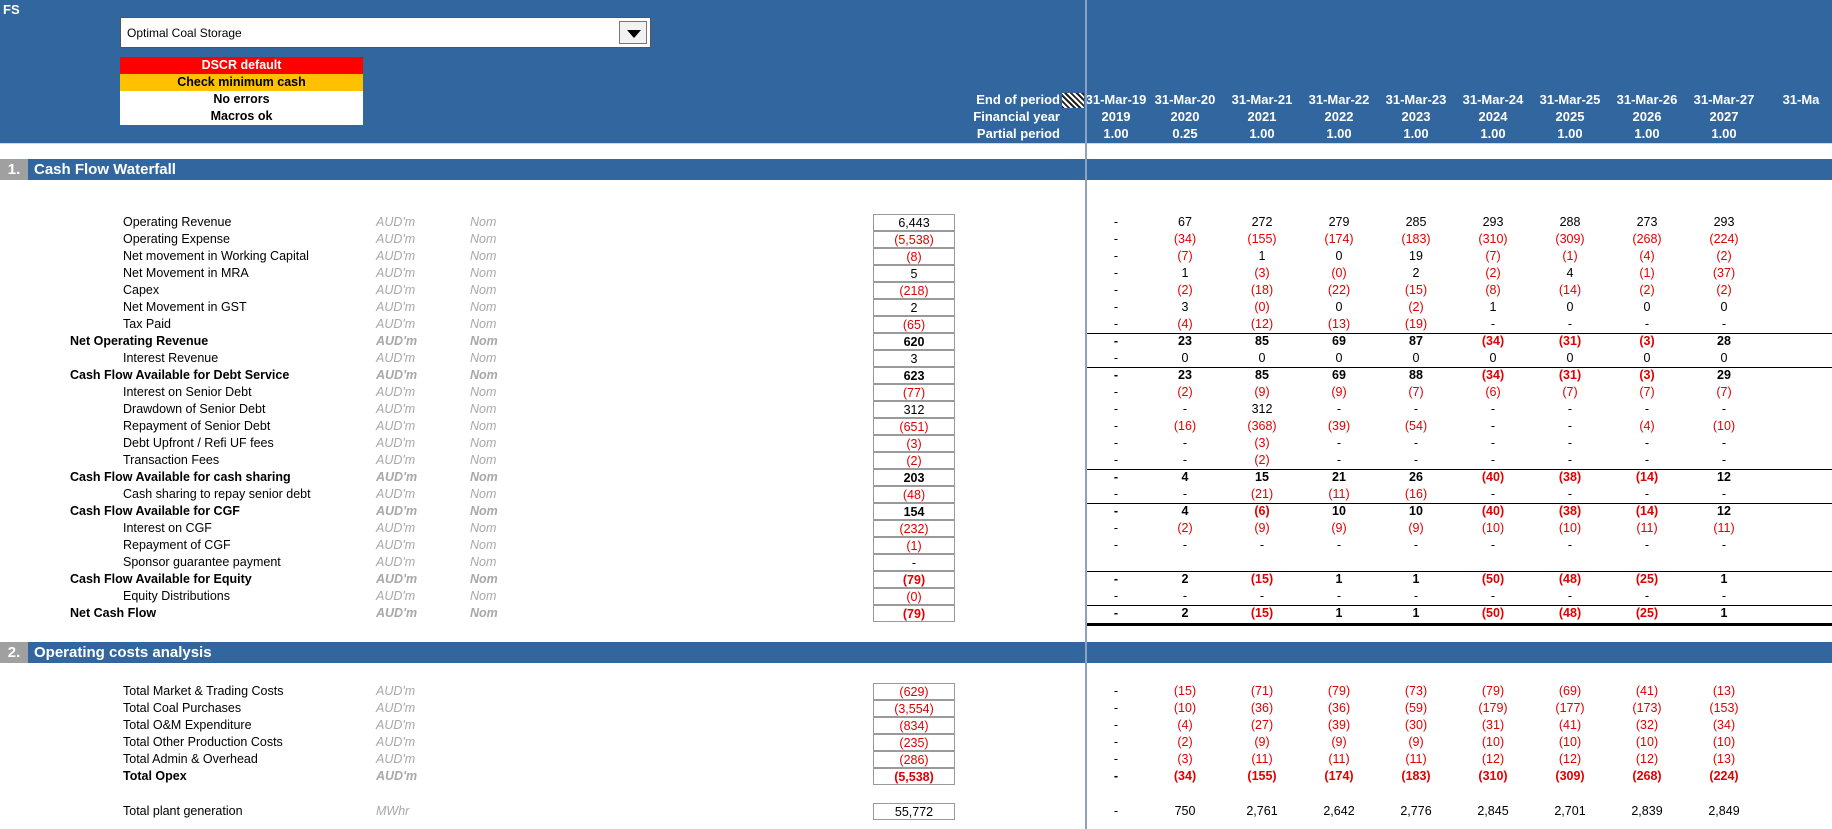 The image size is (1832, 829). What do you see at coordinates (1724, 477) in the screenshot?
I see `period-value-cell: 12` at bounding box center [1724, 477].